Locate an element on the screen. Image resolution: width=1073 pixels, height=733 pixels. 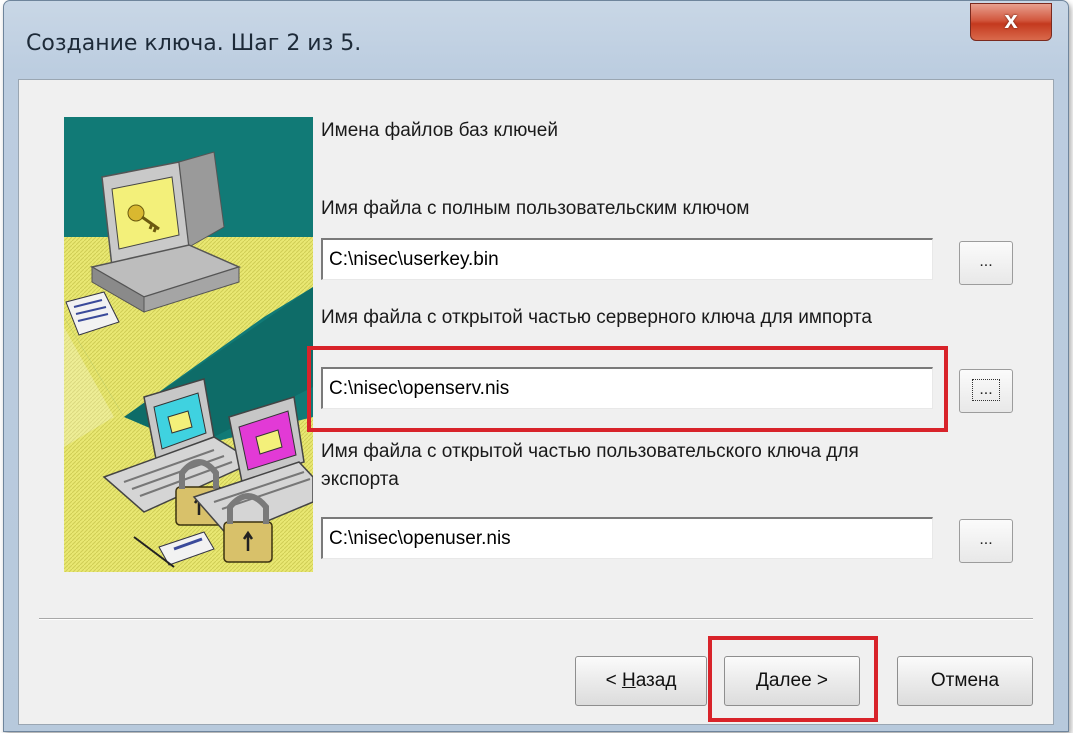
next-button: Далее > is located at coordinates (792, 681).